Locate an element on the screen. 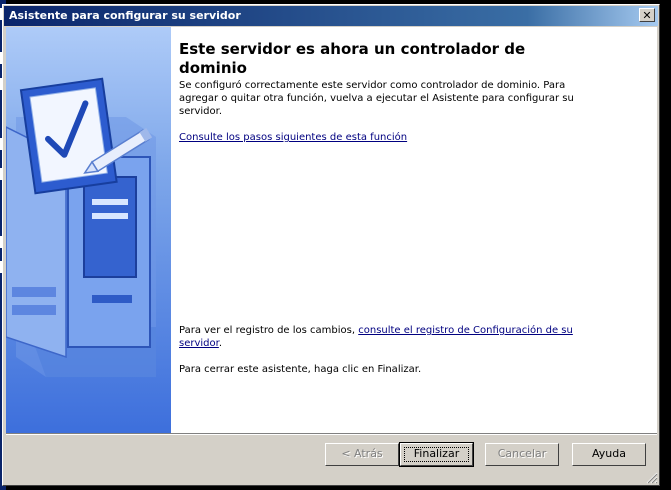 Image resolution: width=671 pixels, height=490 pixels. window-title: Asistente para configurar su servidor is located at coordinates (125, 15).